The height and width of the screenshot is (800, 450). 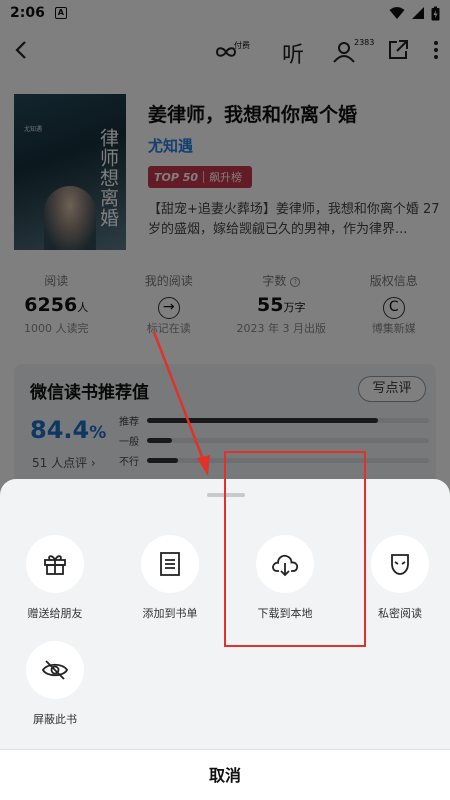 I want to click on add-to-booklist-option: 添加到书单, so click(x=170, y=578).